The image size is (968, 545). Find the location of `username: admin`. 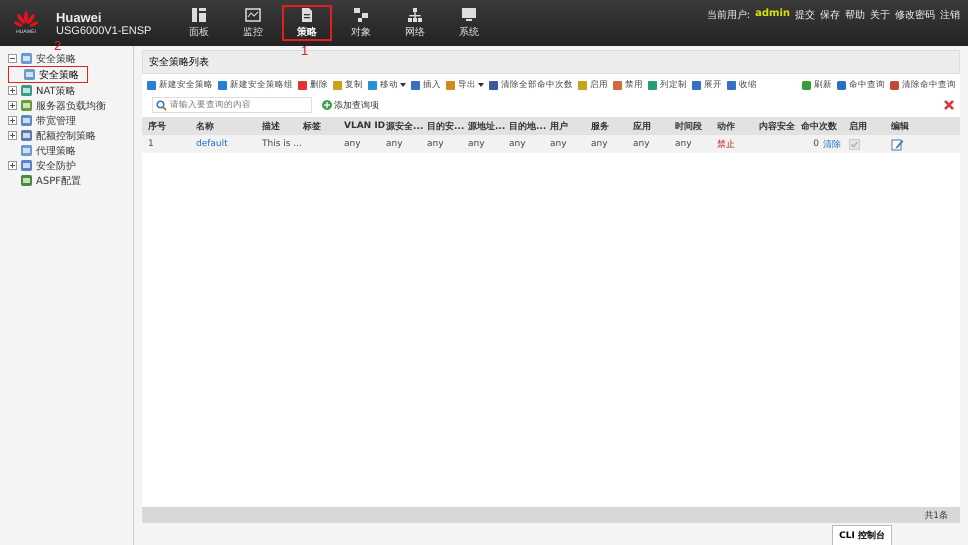

username: admin is located at coordinates (772, 14).